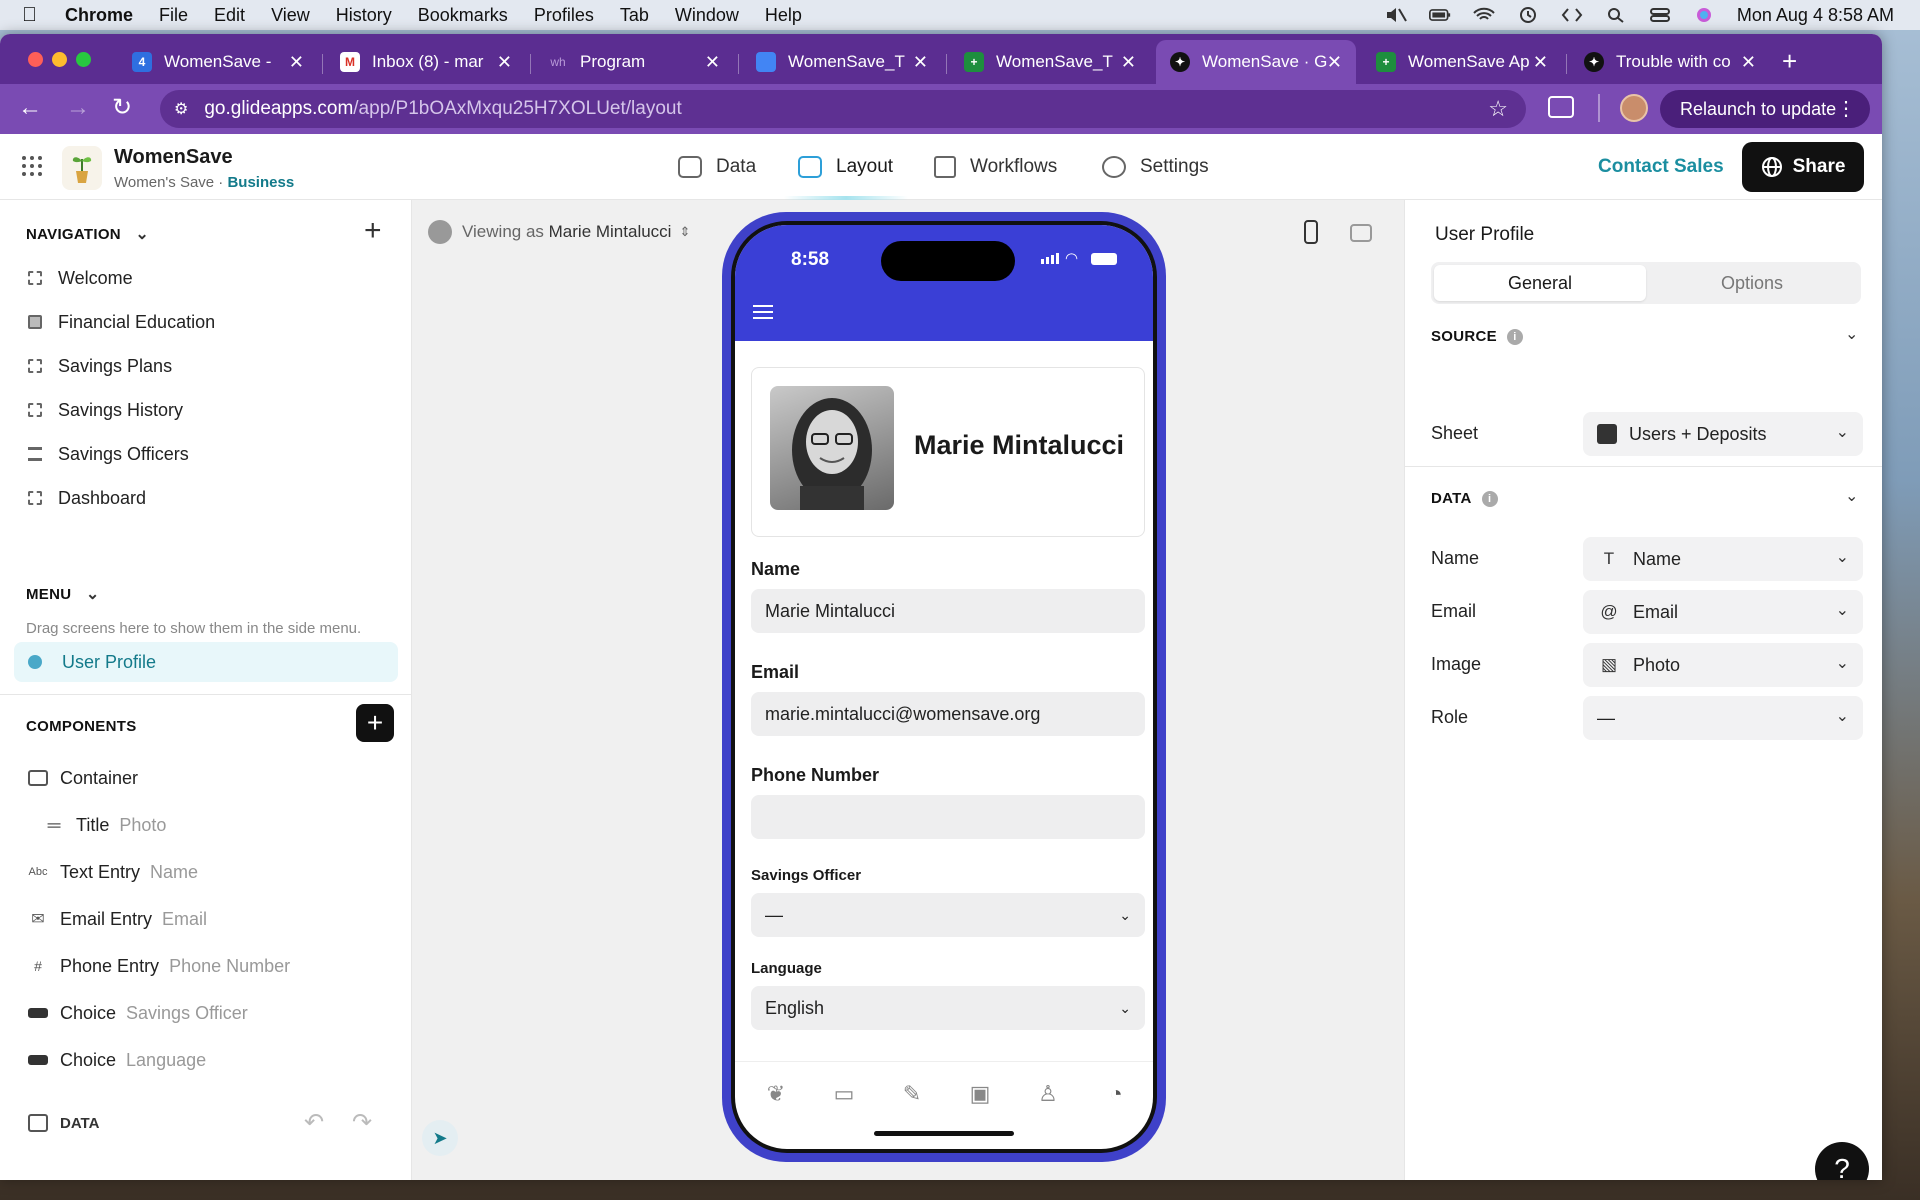  What do you see at coordinates (173, 15) in the screenshot?
I see `menubar-file: File` at bounding box center [173, 15].